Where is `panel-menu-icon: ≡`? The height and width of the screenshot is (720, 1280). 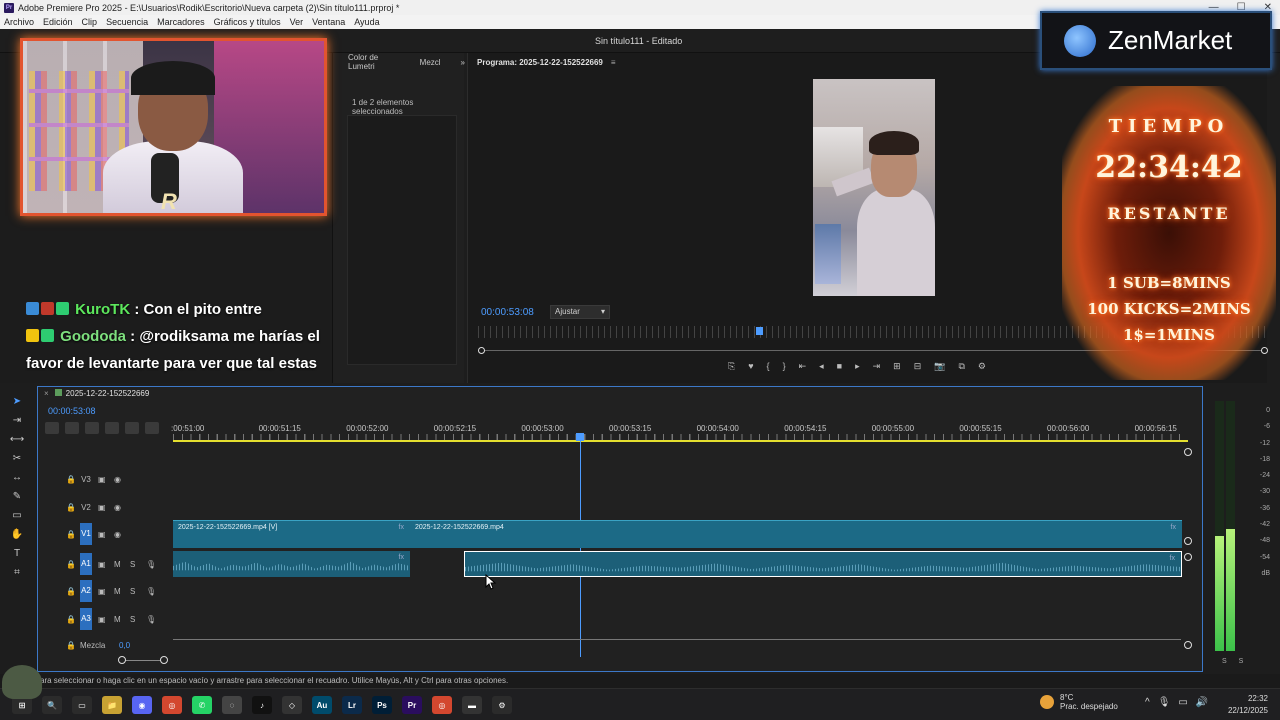
panel-menu-icon: ≡ is located at coordinates (613, 62).